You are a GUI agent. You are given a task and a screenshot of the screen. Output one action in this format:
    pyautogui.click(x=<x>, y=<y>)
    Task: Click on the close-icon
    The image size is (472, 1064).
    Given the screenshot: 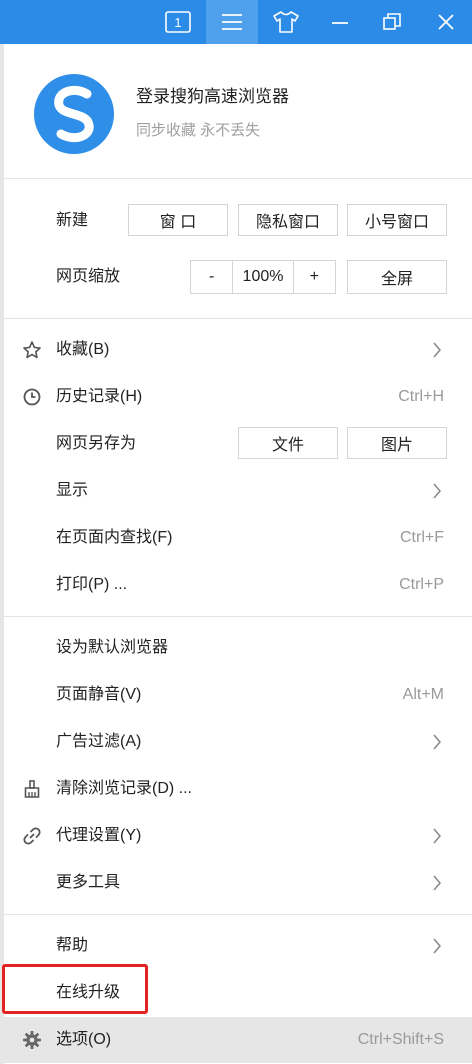 What is the action you would take?
    pyautogui.click(x=446, y=22)
    